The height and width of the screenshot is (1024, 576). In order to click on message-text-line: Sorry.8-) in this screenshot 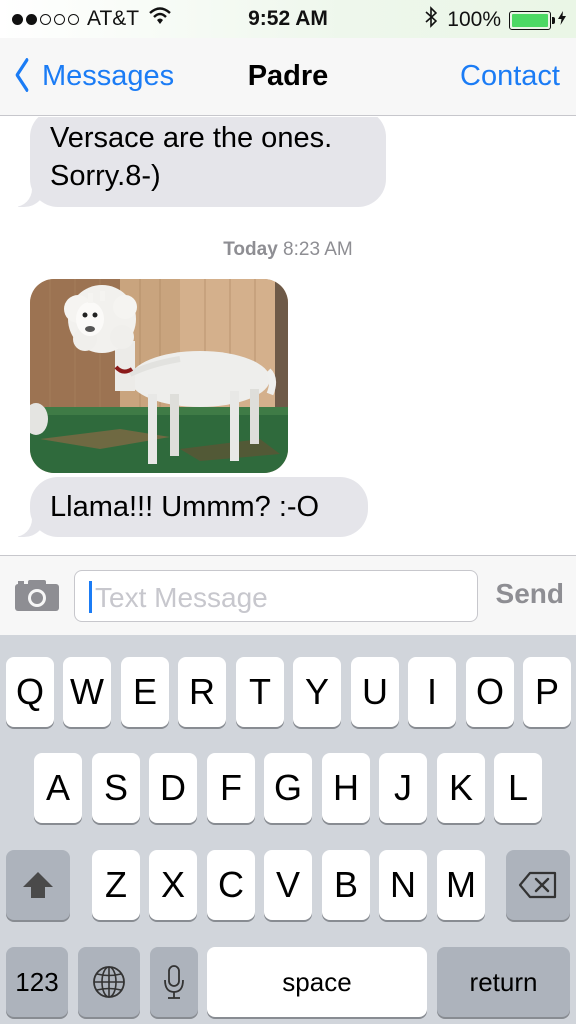, I will do `click(105, 176)`.